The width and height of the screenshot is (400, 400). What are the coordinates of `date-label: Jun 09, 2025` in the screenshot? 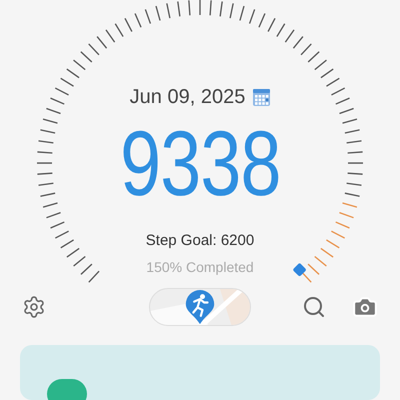 It's located at (188, 97).